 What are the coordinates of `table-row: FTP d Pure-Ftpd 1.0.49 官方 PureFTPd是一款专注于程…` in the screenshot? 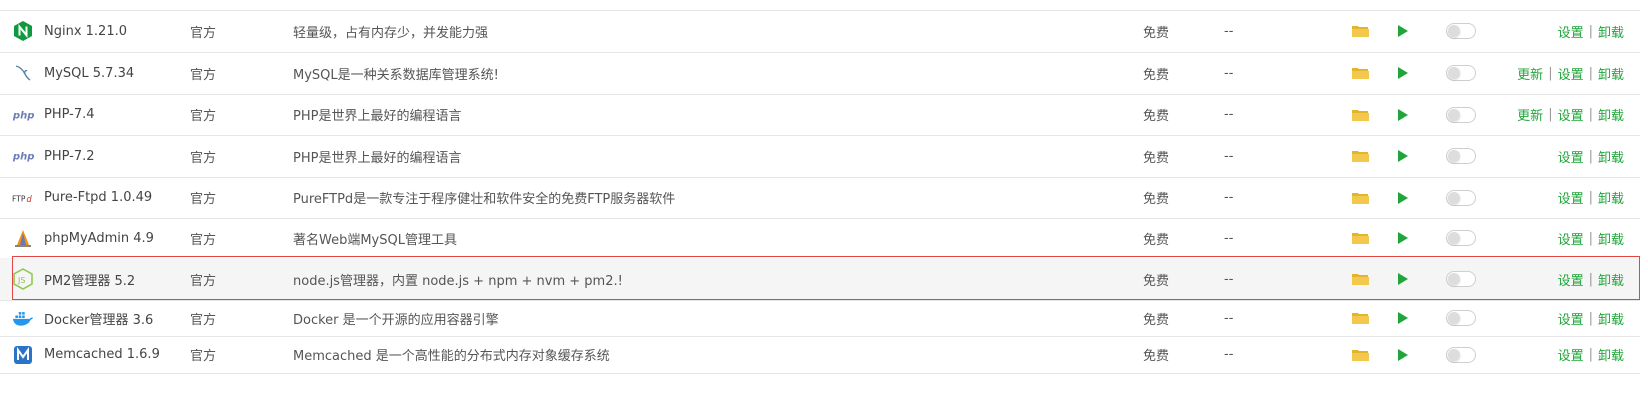 It's located at (820, 198).